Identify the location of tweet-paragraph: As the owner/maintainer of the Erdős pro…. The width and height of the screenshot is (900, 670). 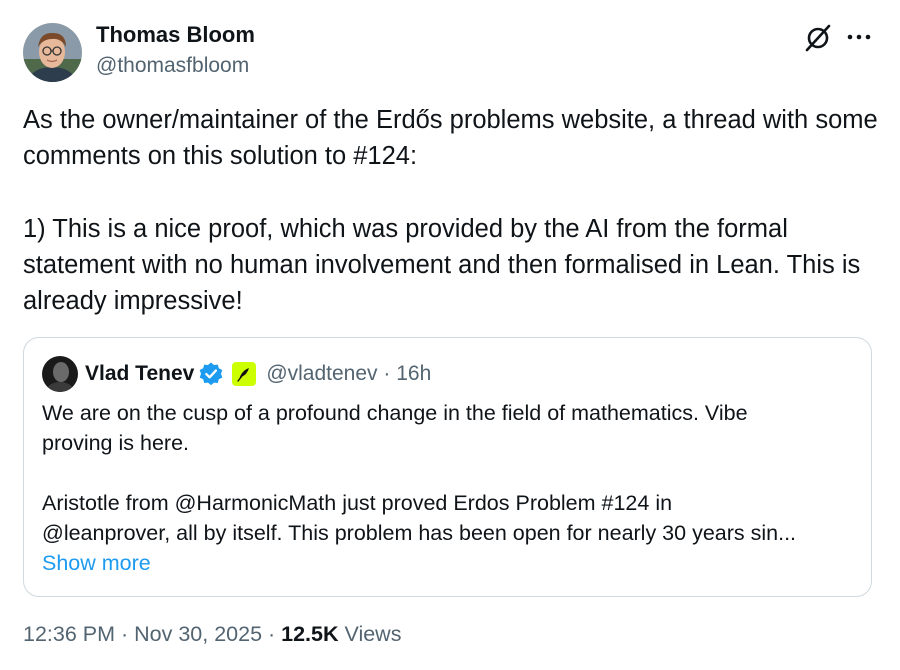
(454, 138).